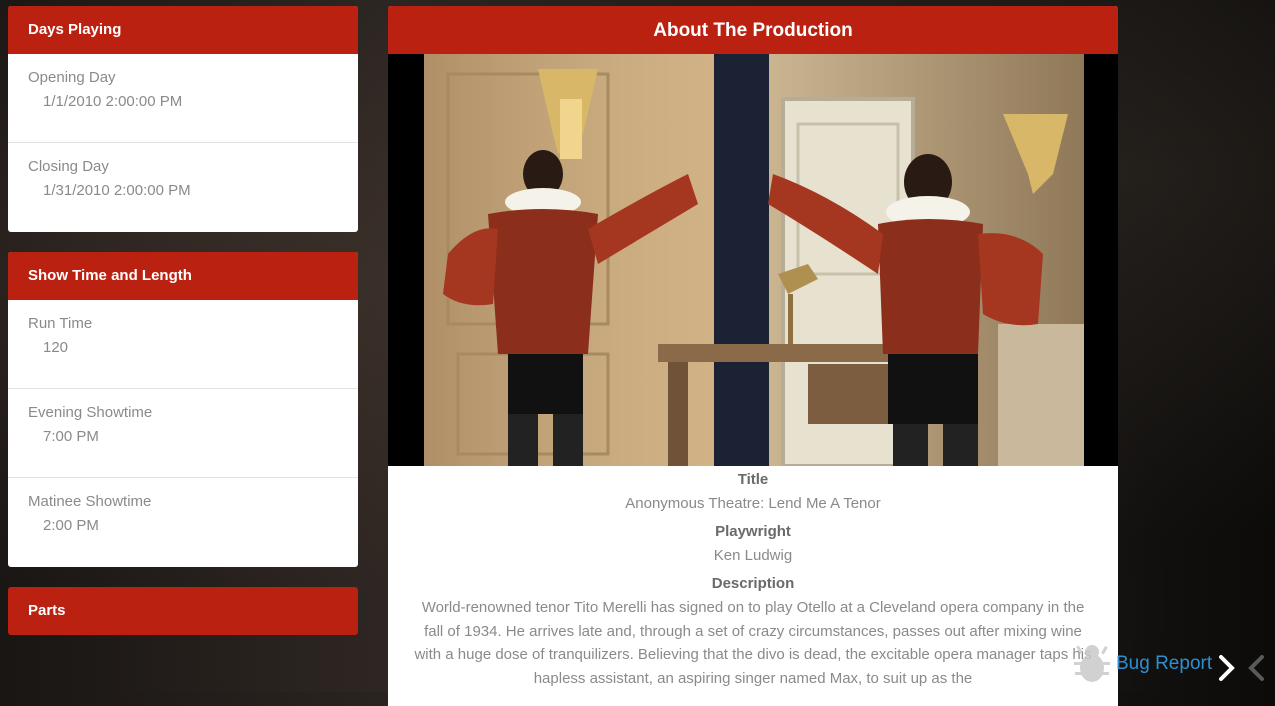 The width and height of the screenshot is (1275, 706). What do you see at coordinates (117, 190) in the screenshot?
I see `closing-day-value: 1/31/2010 2:00:00 PM` at bounding box center [117, 190].